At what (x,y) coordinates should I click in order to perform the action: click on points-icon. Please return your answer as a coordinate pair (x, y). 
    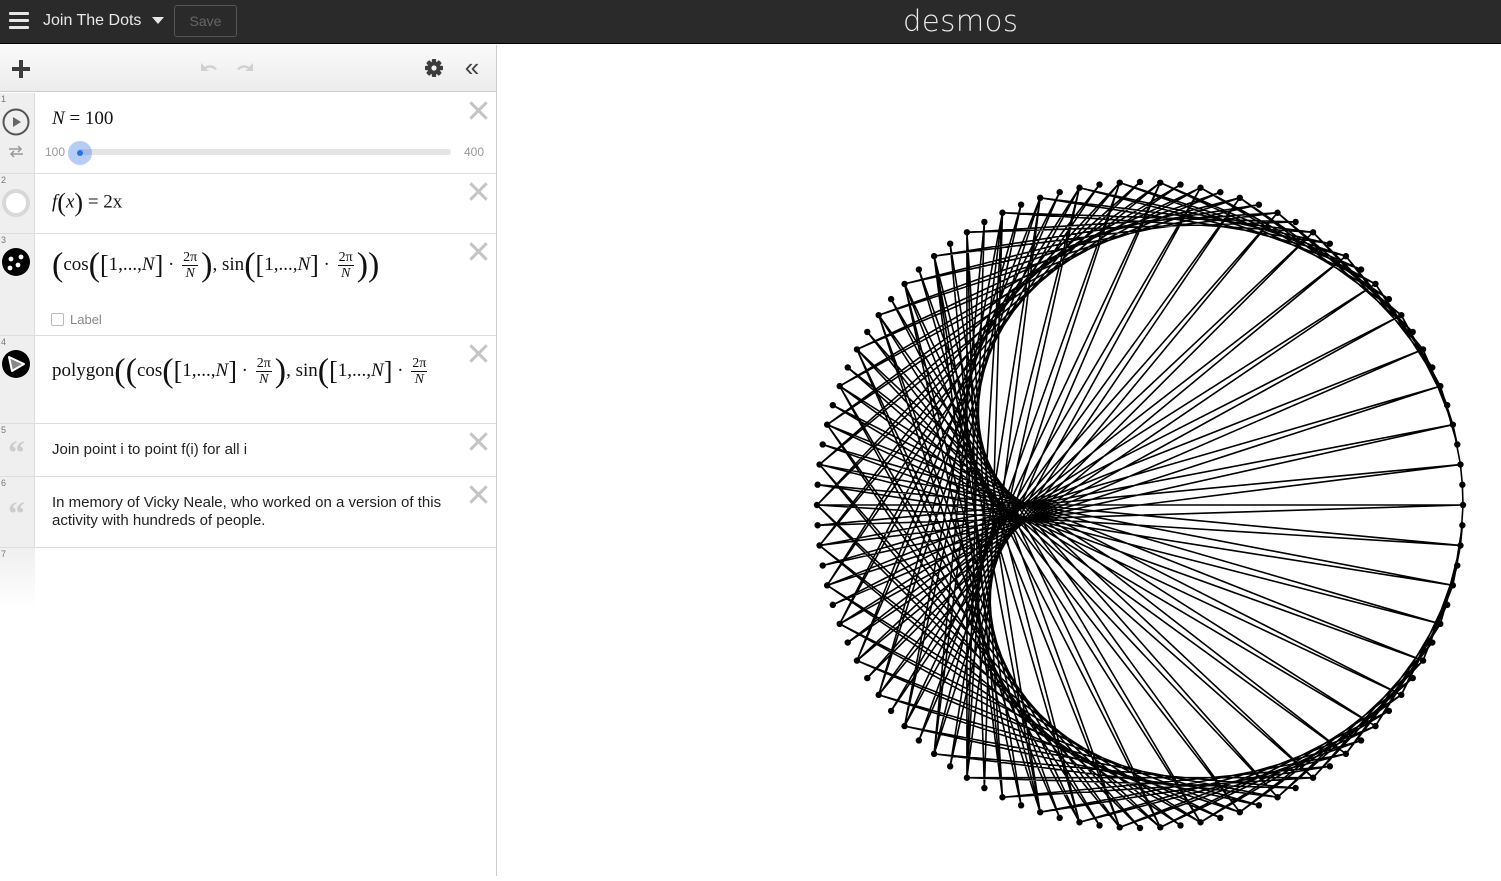
    Looking at the image, I should click on (16, 262).